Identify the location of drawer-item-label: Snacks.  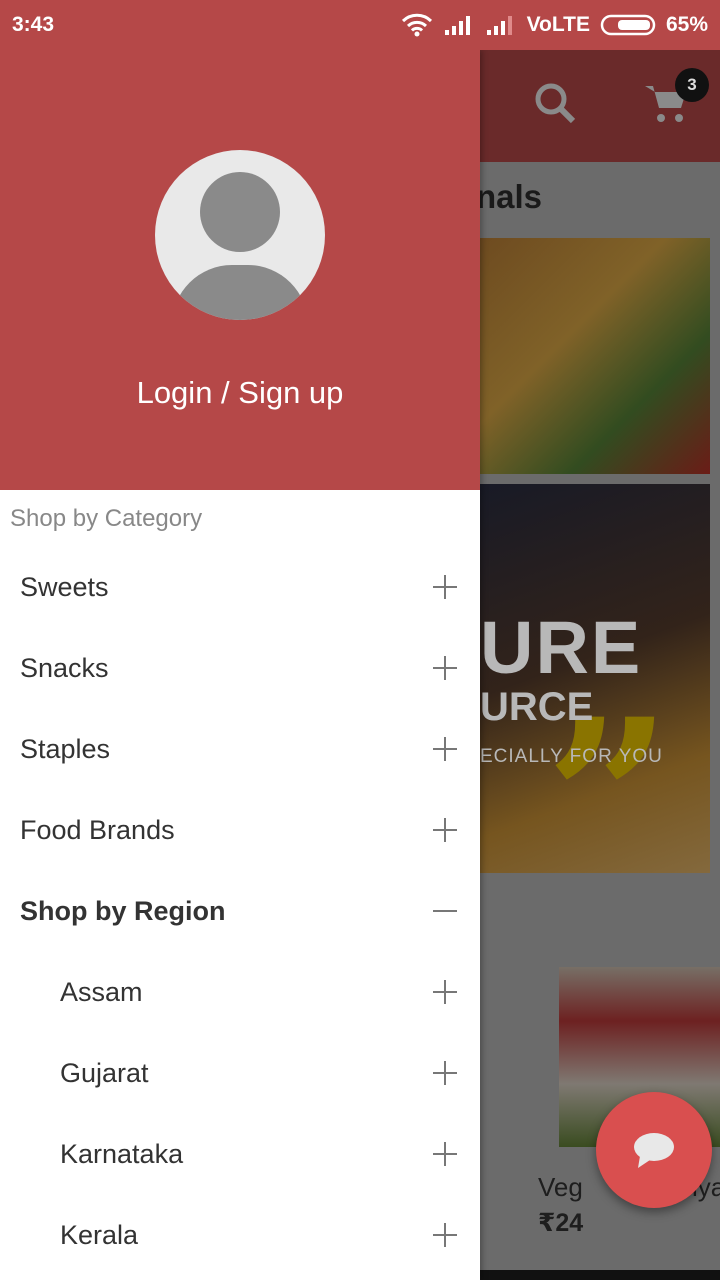
(64, 668).